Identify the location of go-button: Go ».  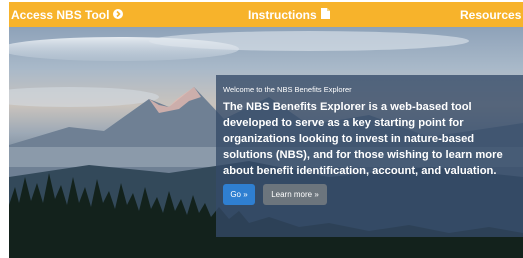
(239, 194).